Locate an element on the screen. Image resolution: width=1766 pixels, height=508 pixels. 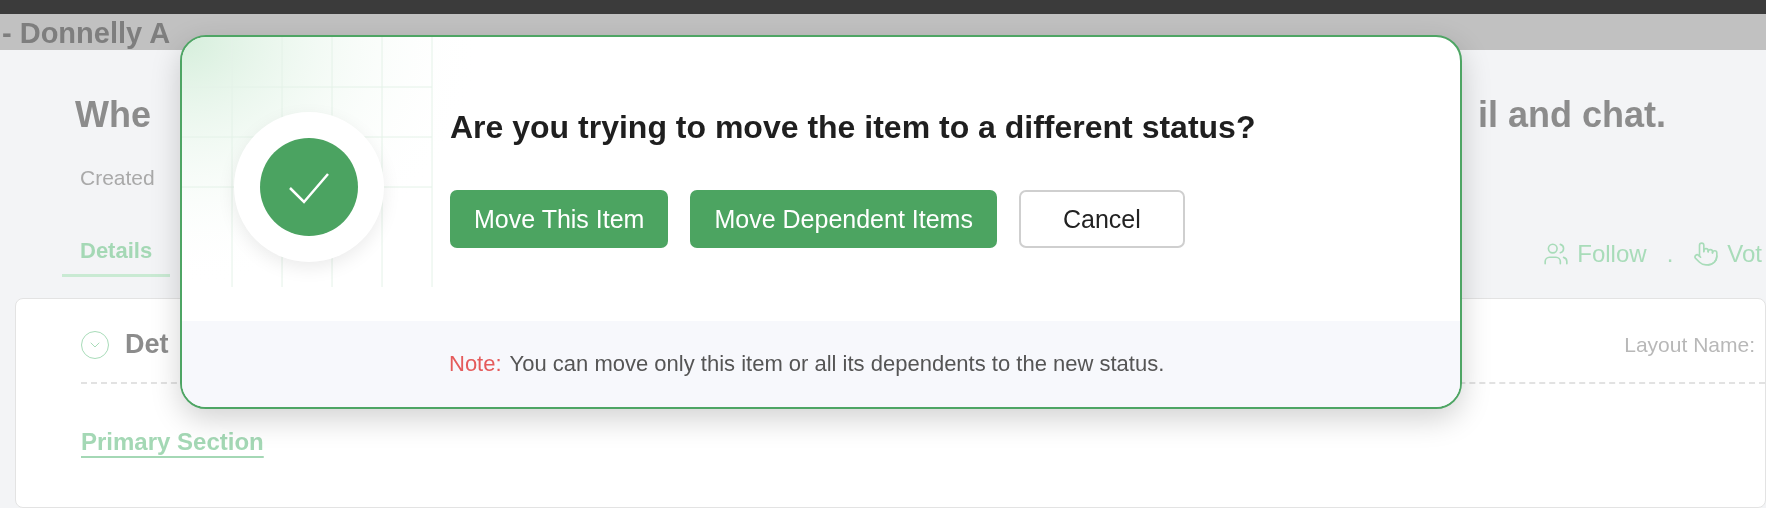
follow-button: Follow is located at coordinates (1595, 254).